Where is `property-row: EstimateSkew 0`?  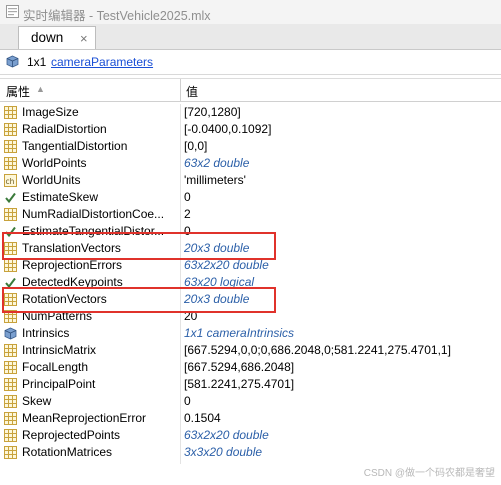 property-row: EstimateSkew 0 is located at coordinates (250, 197).